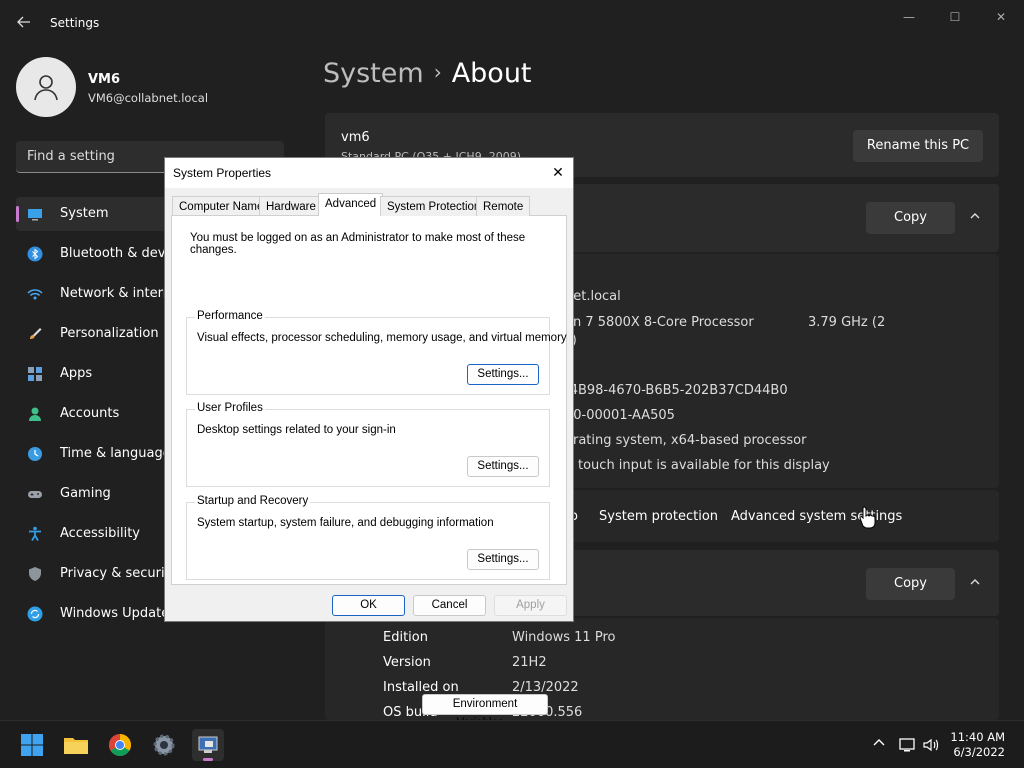  I want to click on back-arrow-icon, so click(24, 24).